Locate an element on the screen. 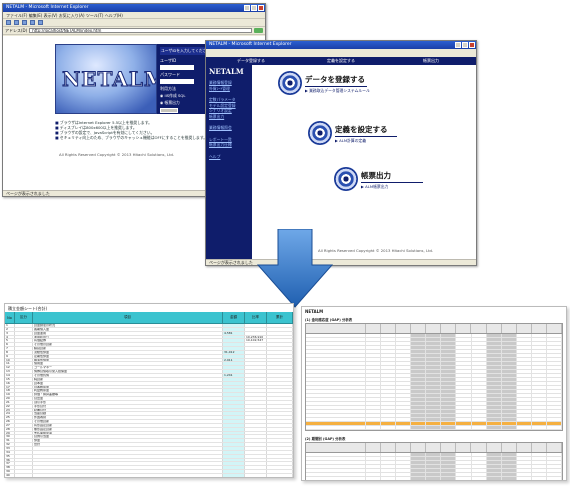 Image resolution: width=570 pixels, height=490 pixels. mode-radio-1: ◉ IIS作成 SQL is located at coordinates (183, 96).